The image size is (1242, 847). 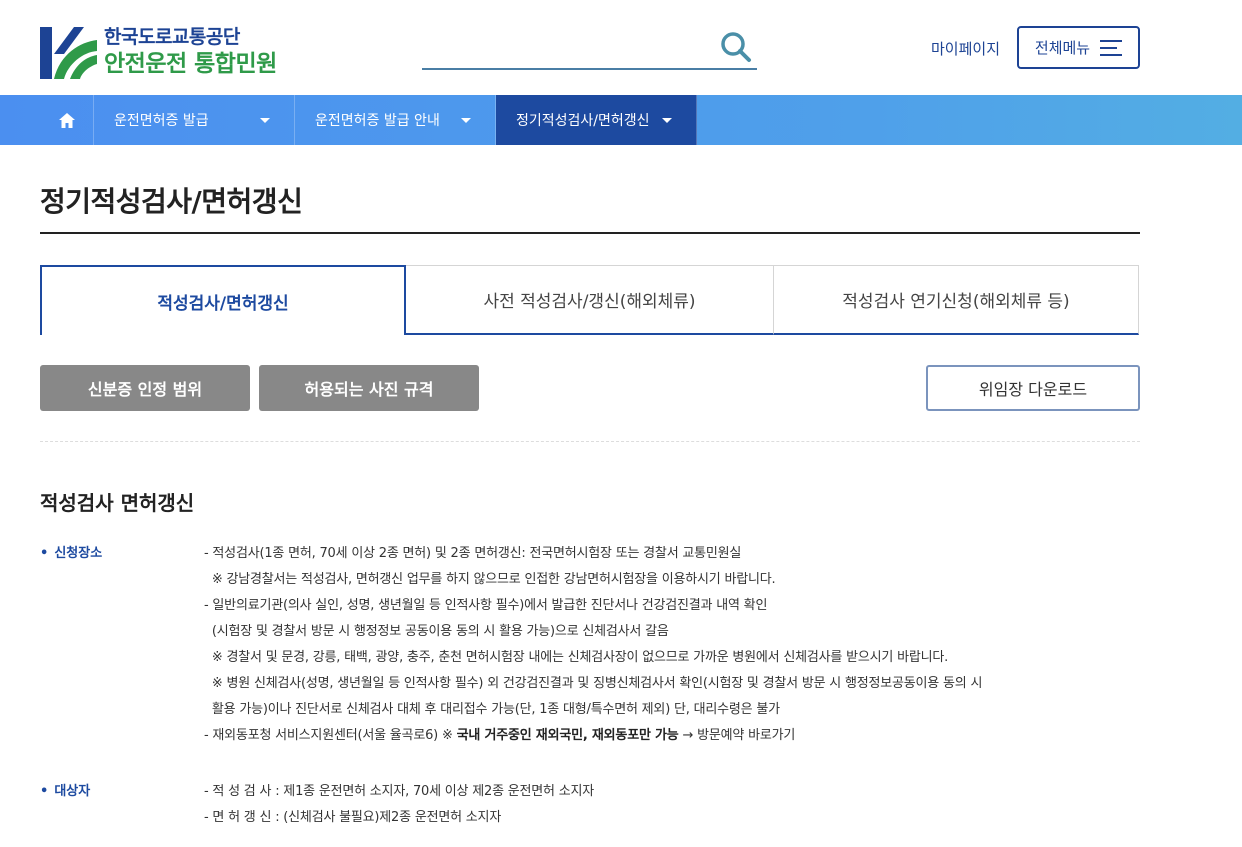 What do you see at coordinates (353, 817) in the screenshot?
I see `target-line: - 면 허 갱 신 : (신체검사 불필요)제2종 운전면허 소지자` at bounding box center [353, 817].